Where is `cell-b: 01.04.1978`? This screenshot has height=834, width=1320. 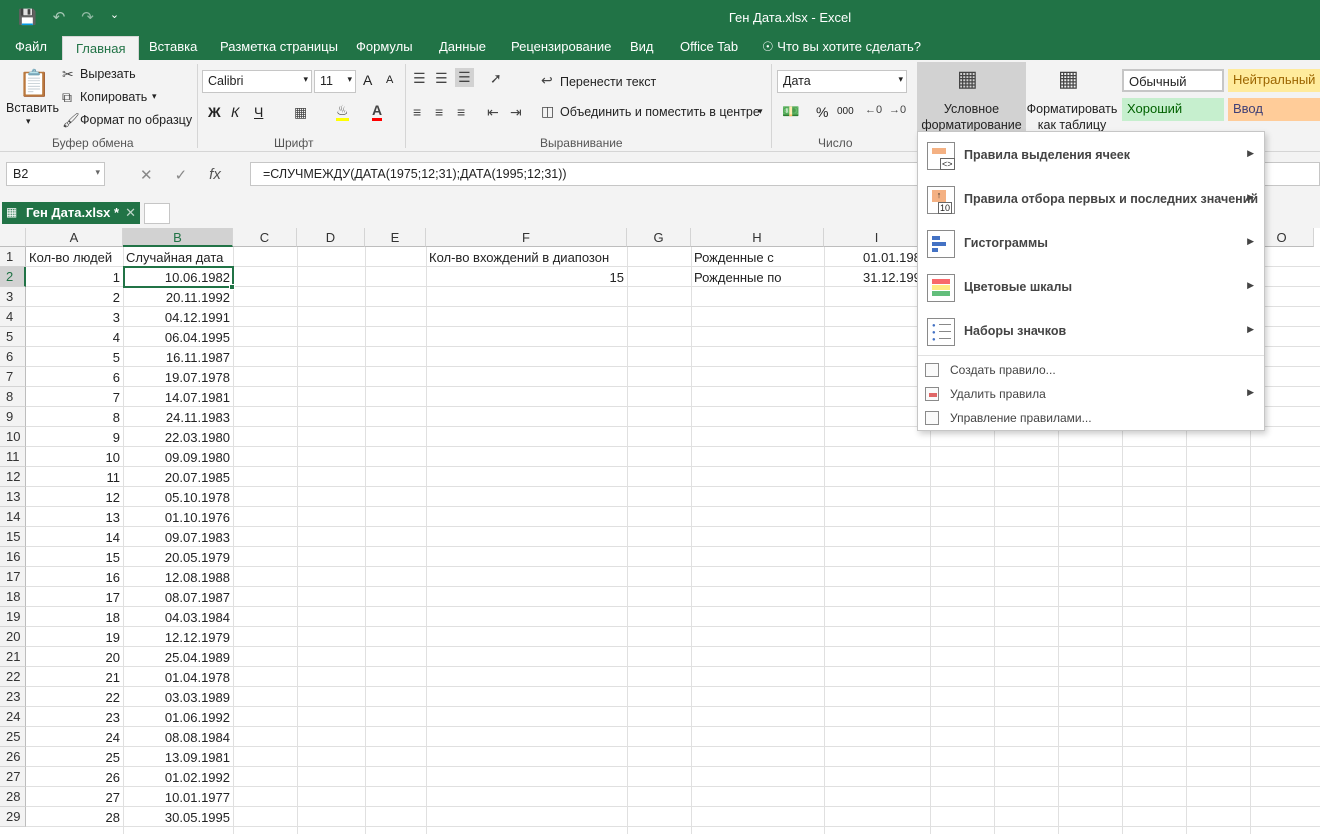 cell-b: 01.04.1978 is located at coordinates (178, 677).